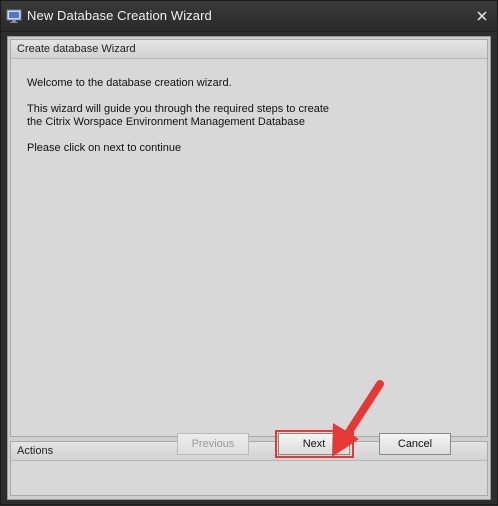  What do you see at coordinates (415, 444) in the screenshot?
I see `cancel-button: Cancel` at bounding box center [415, 444].